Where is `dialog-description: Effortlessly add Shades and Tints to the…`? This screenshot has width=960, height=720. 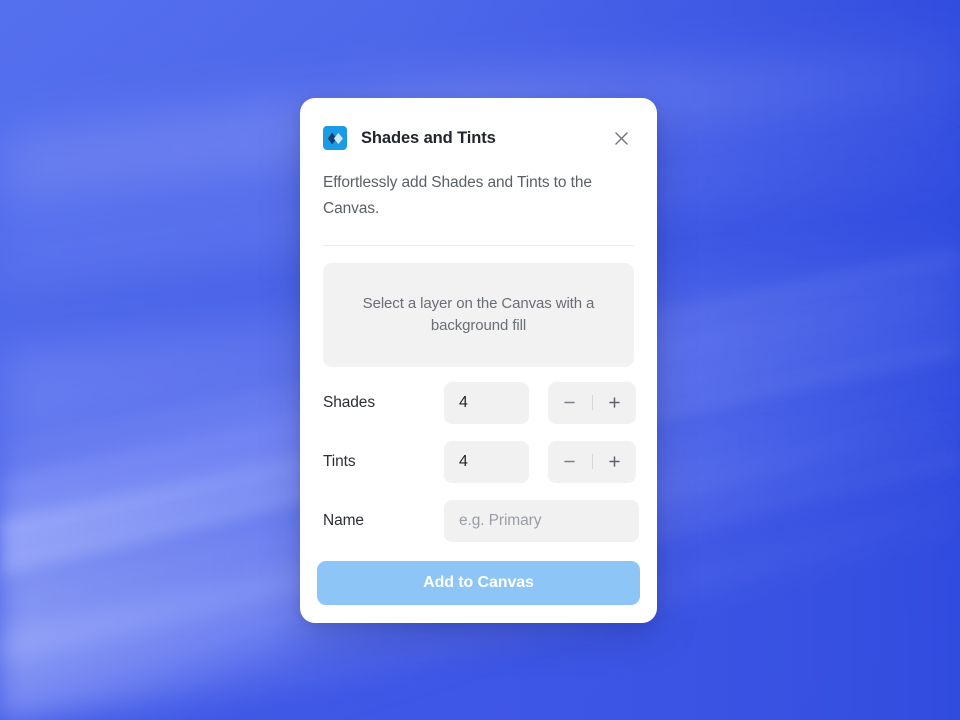
dialog-description: Effortlessly add Shades and Tints to the… is located at coordinates (457, 195).